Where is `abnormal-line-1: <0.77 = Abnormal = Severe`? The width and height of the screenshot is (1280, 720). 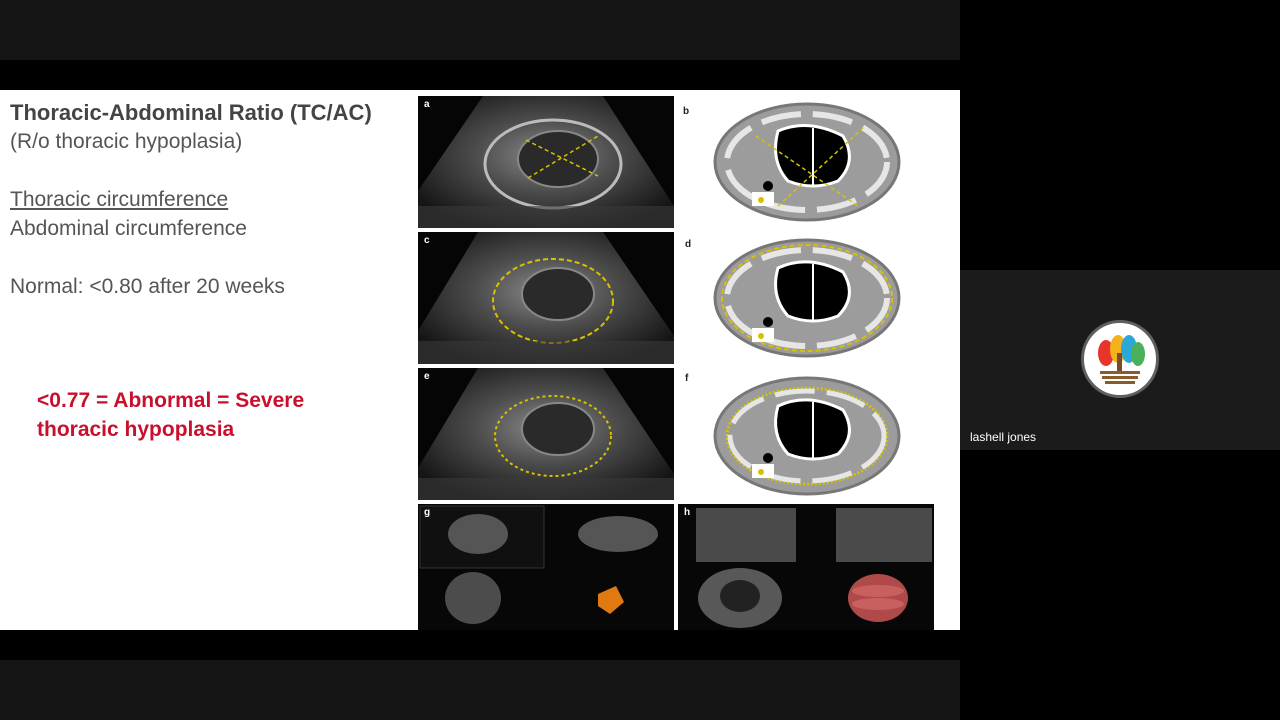 abnormal-line-1: <0.77 = Abnormal = Severe is located at coordinates (171, 400).